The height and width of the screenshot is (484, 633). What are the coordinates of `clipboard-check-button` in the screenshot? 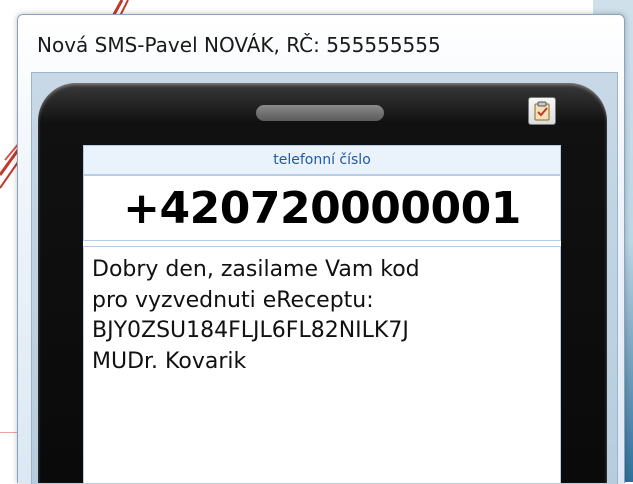 It's located at (542, 111).